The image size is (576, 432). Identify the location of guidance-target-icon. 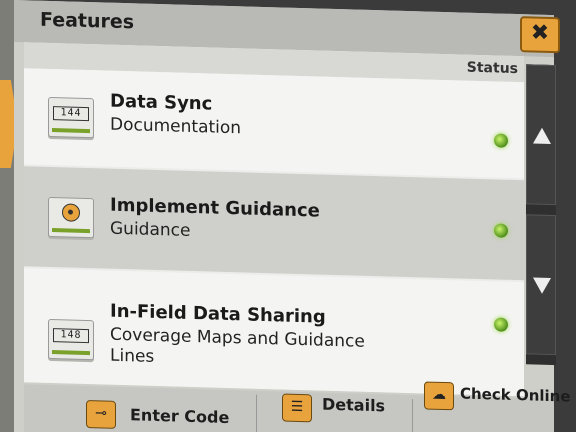
(71, 217).